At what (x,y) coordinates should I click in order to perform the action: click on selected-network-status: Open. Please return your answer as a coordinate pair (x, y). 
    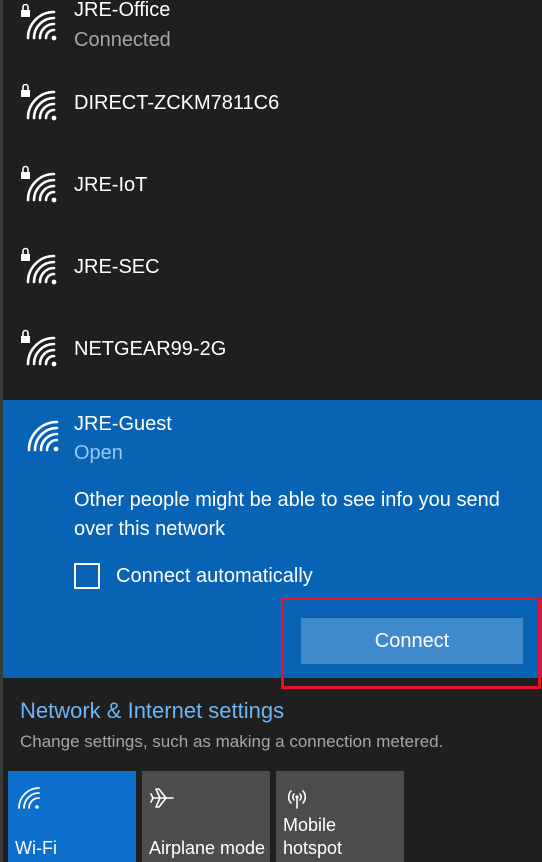
    Looking at the image, I should click on (98, 453).